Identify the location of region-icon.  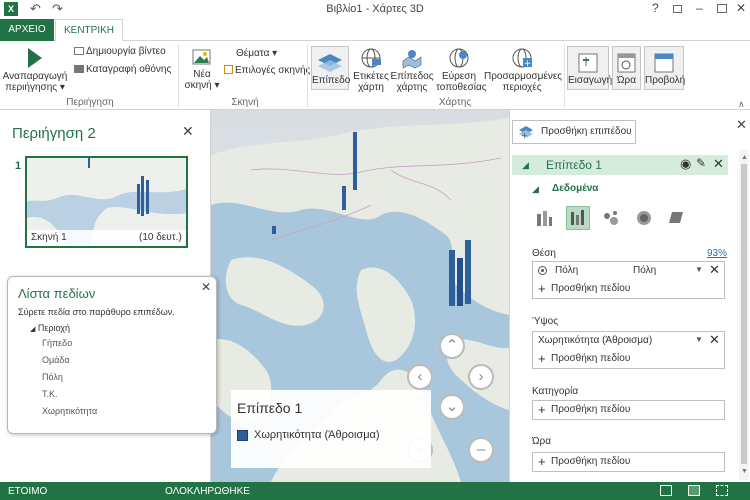
(676, 218).